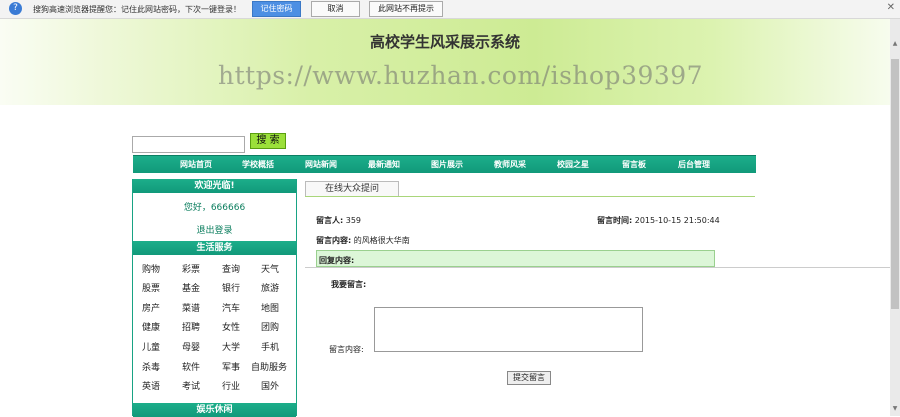  What do you see at coordinates (573, 164) in the screenshot?
I see `nav-item-campus-stars: 校园之星` at bounding box center [573, 164].